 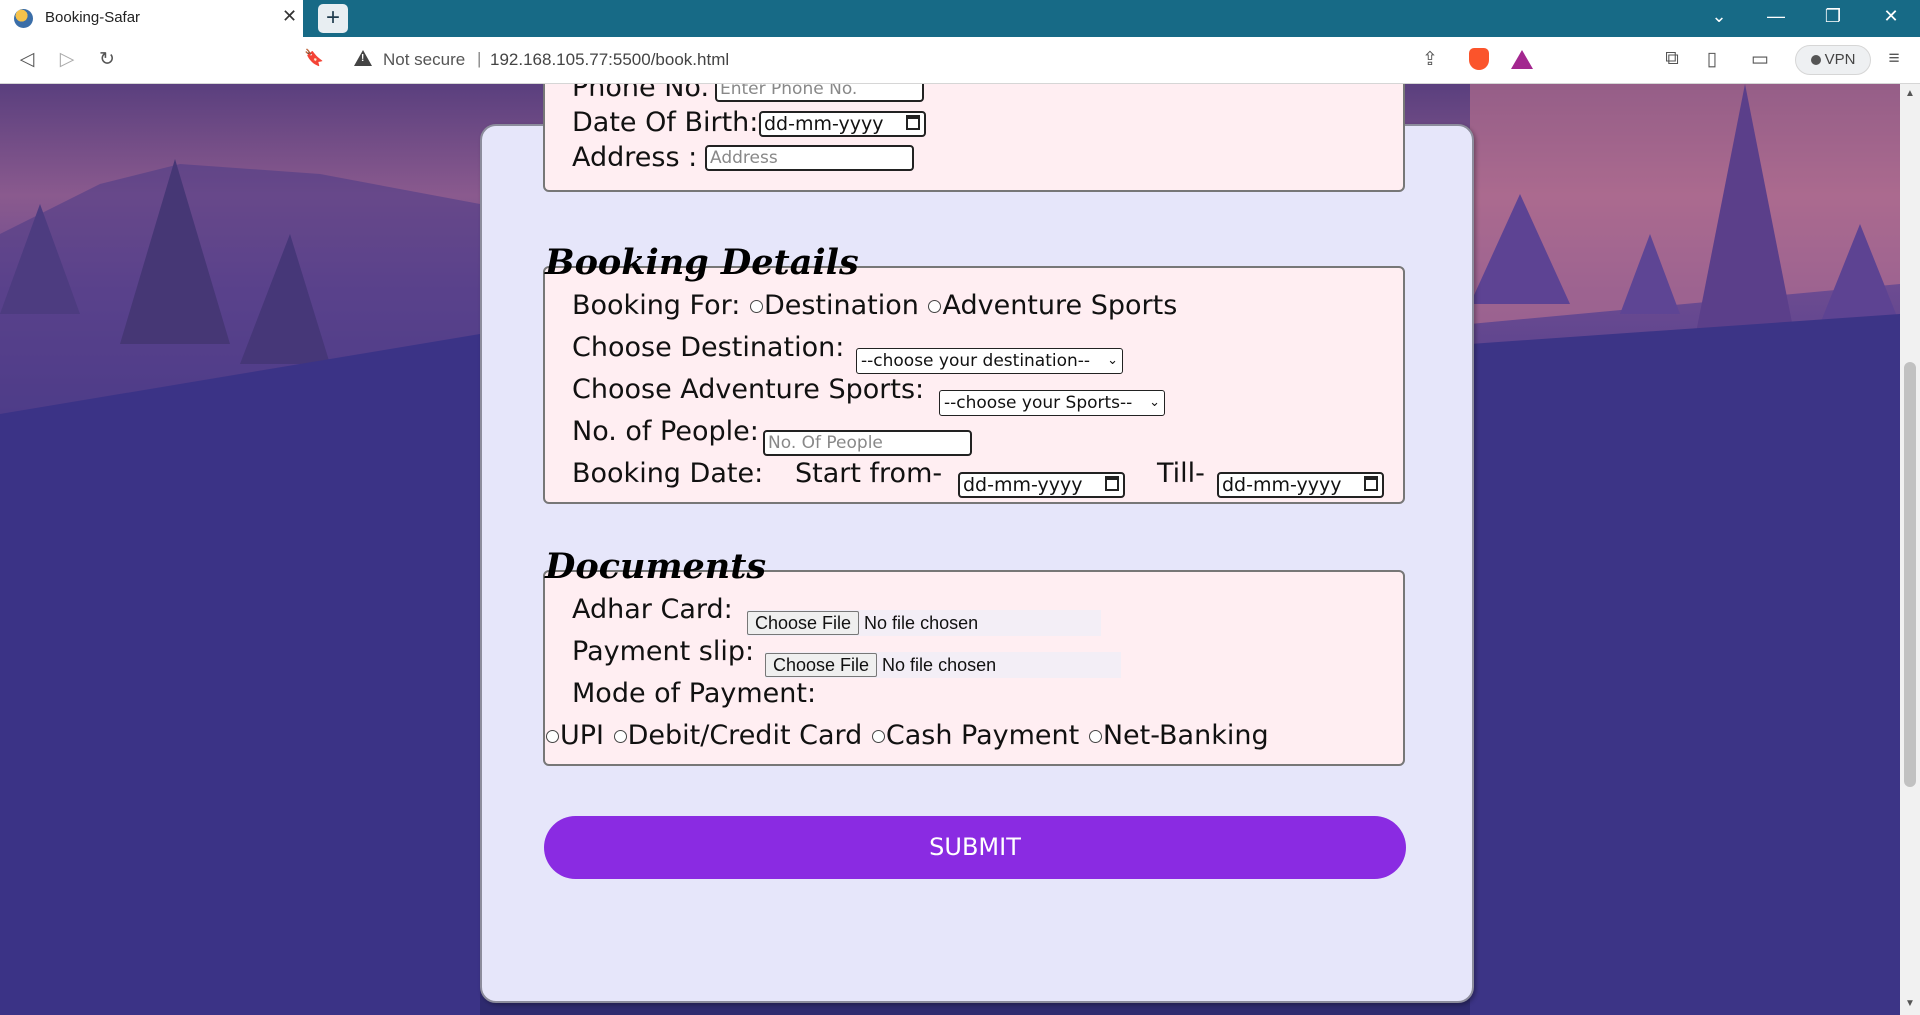 What do you see at coordinates (1522, 59) in the screenshot?
I see `brave-rewards-icon` at bounding box center [1522, 59].